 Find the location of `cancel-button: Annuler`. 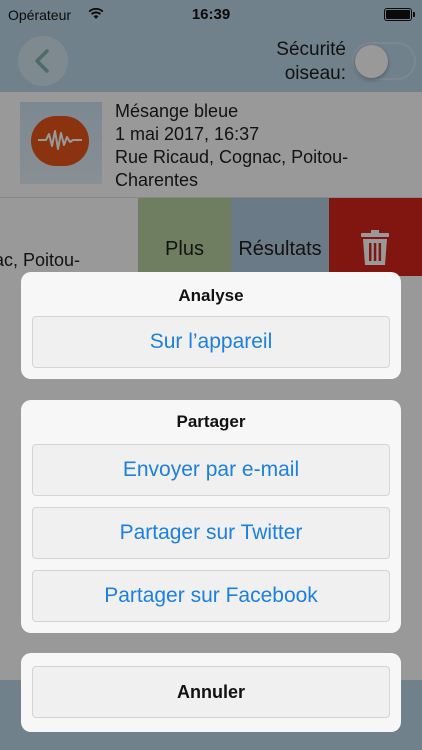

cancel-button: Annuler is located at coordinates (211, 692).